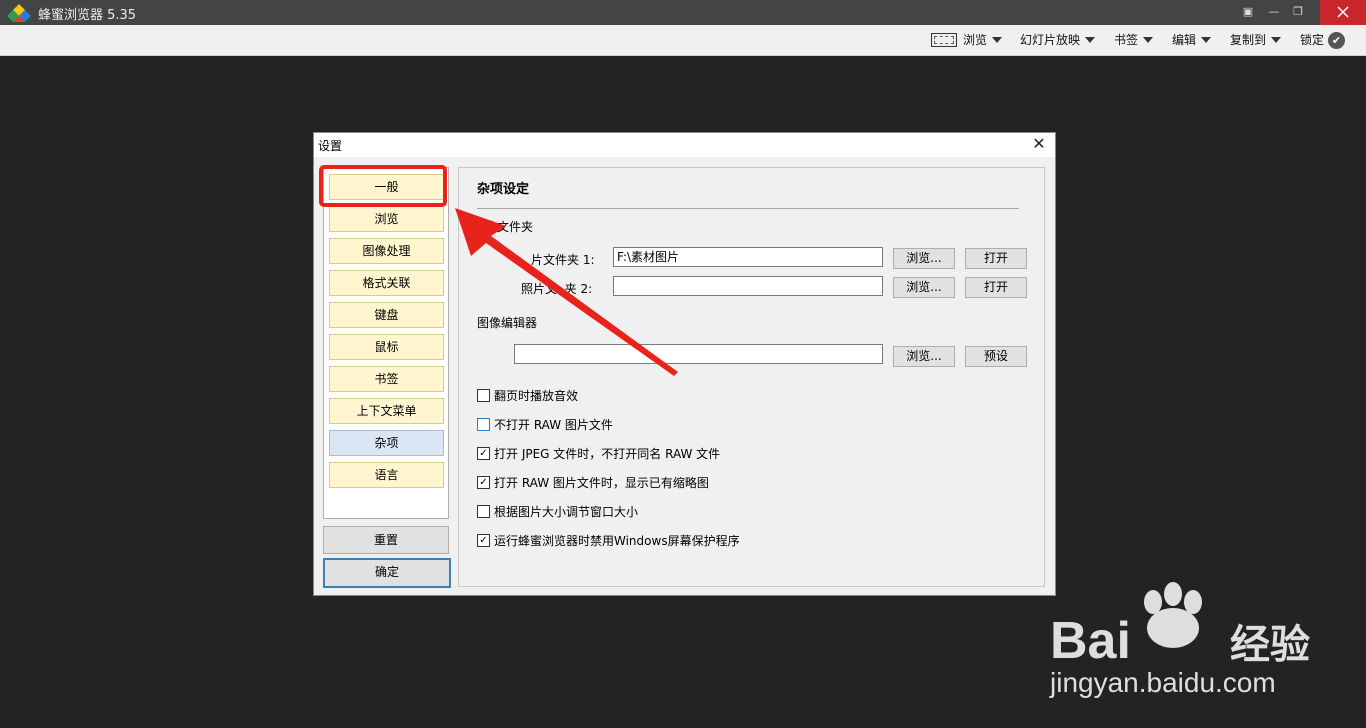 The height and width of the screenshot is (728, 1366). What do you see at coordinates (1090, 641) in the screenshot?
I see `watermark-brand: Bai` at bounding box center [1090, 641].